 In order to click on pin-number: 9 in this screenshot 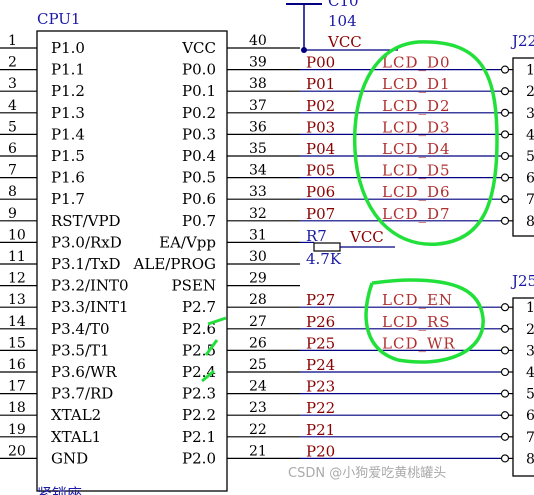, I will do `click(12, 214)`.